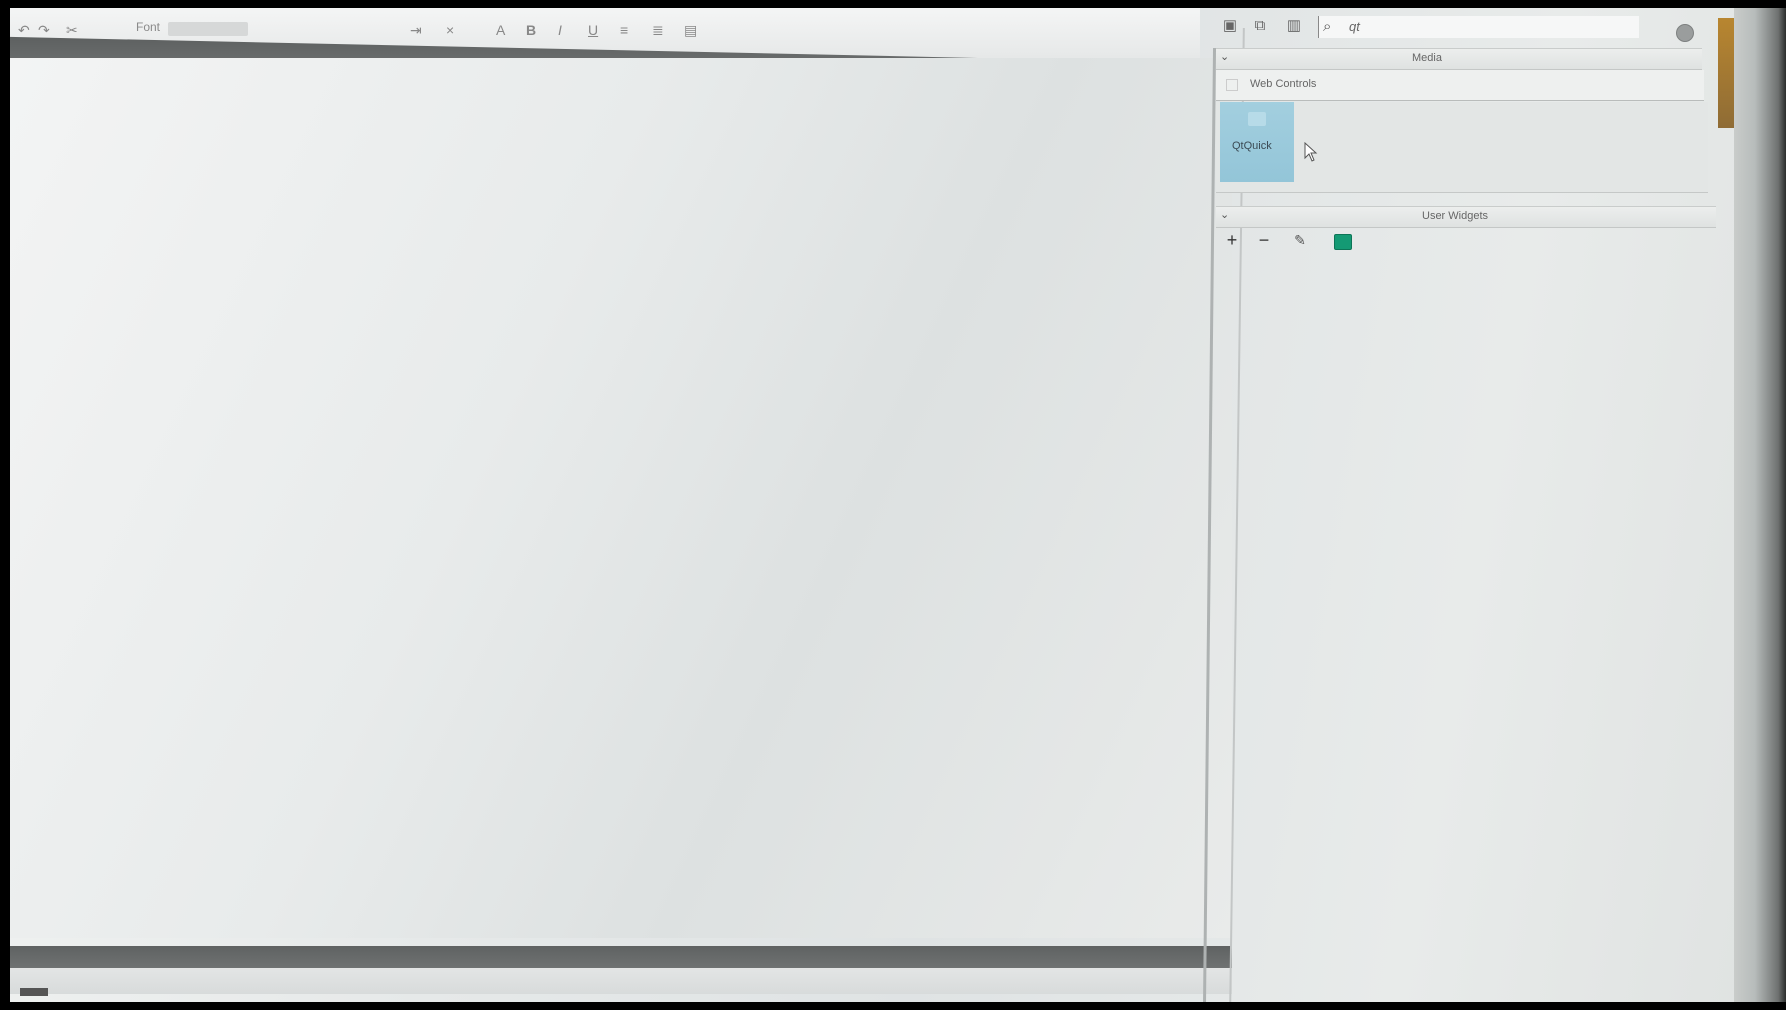 The height and width of the screenshot is (1010, 1786). Describe the element at coordinates (621, 981) in the screenshot. I see `horizontal-scrollbar` at that location.